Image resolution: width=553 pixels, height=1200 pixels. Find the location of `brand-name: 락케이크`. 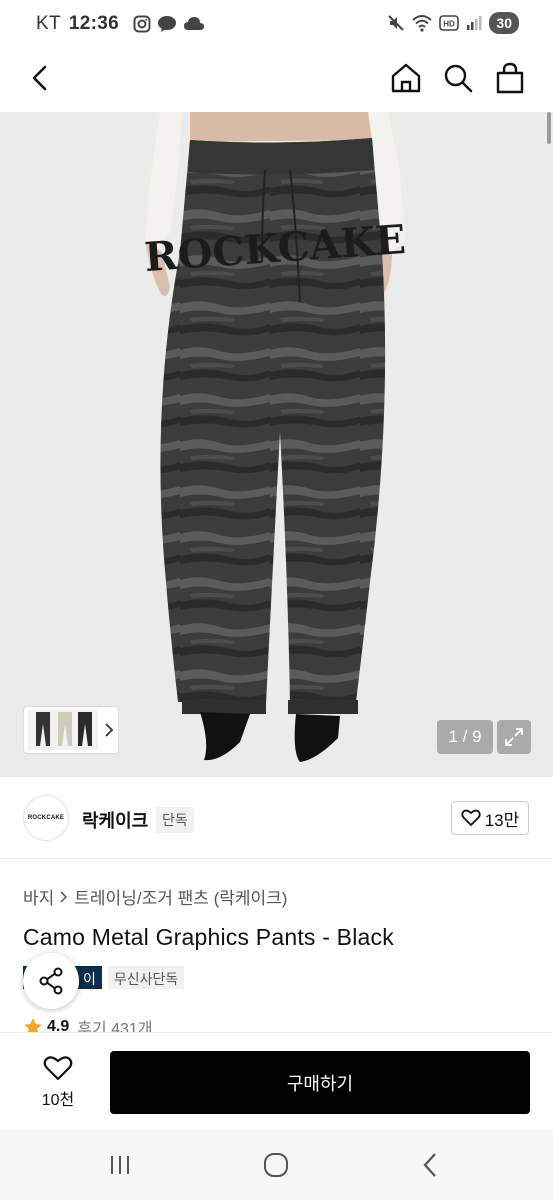

brand-name: 락케이크 is located at coordinates (115, 820).